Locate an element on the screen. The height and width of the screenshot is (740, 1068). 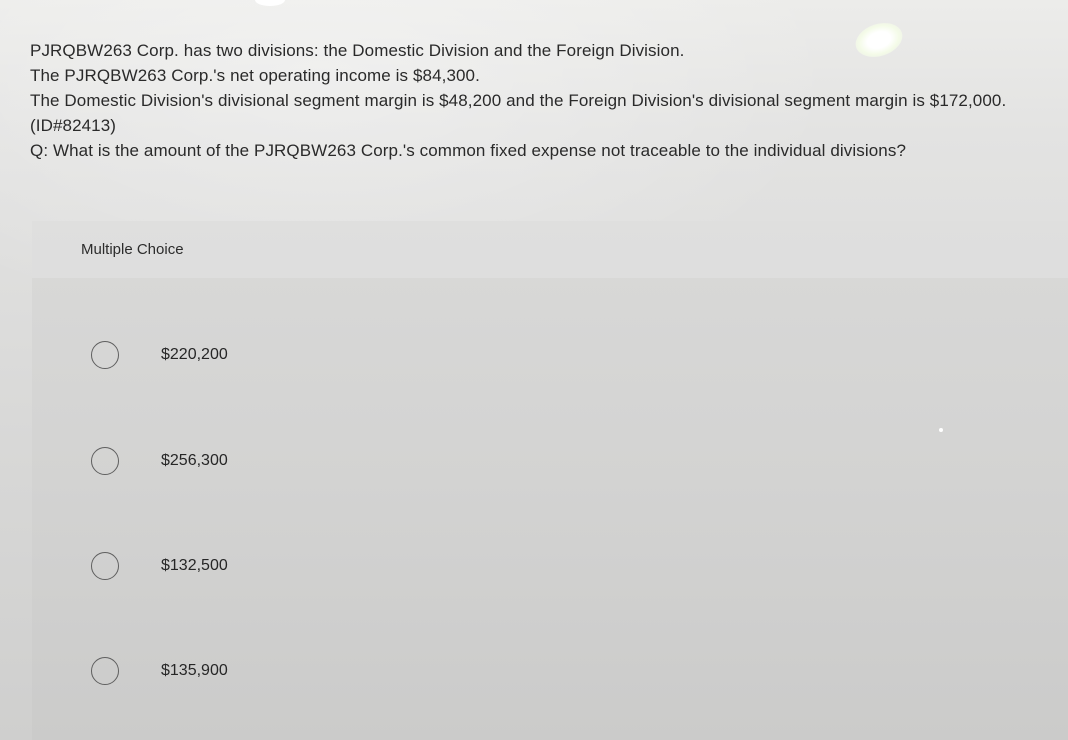
screen-speck is located at coordinates (941, 430).